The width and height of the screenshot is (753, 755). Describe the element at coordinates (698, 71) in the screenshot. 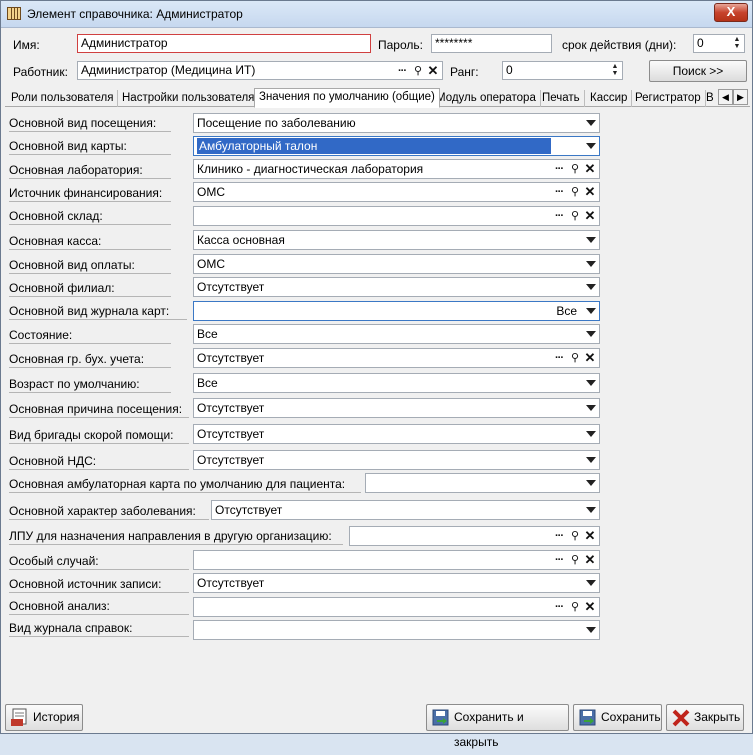

I see `search-button: Поиск >>` at that location.